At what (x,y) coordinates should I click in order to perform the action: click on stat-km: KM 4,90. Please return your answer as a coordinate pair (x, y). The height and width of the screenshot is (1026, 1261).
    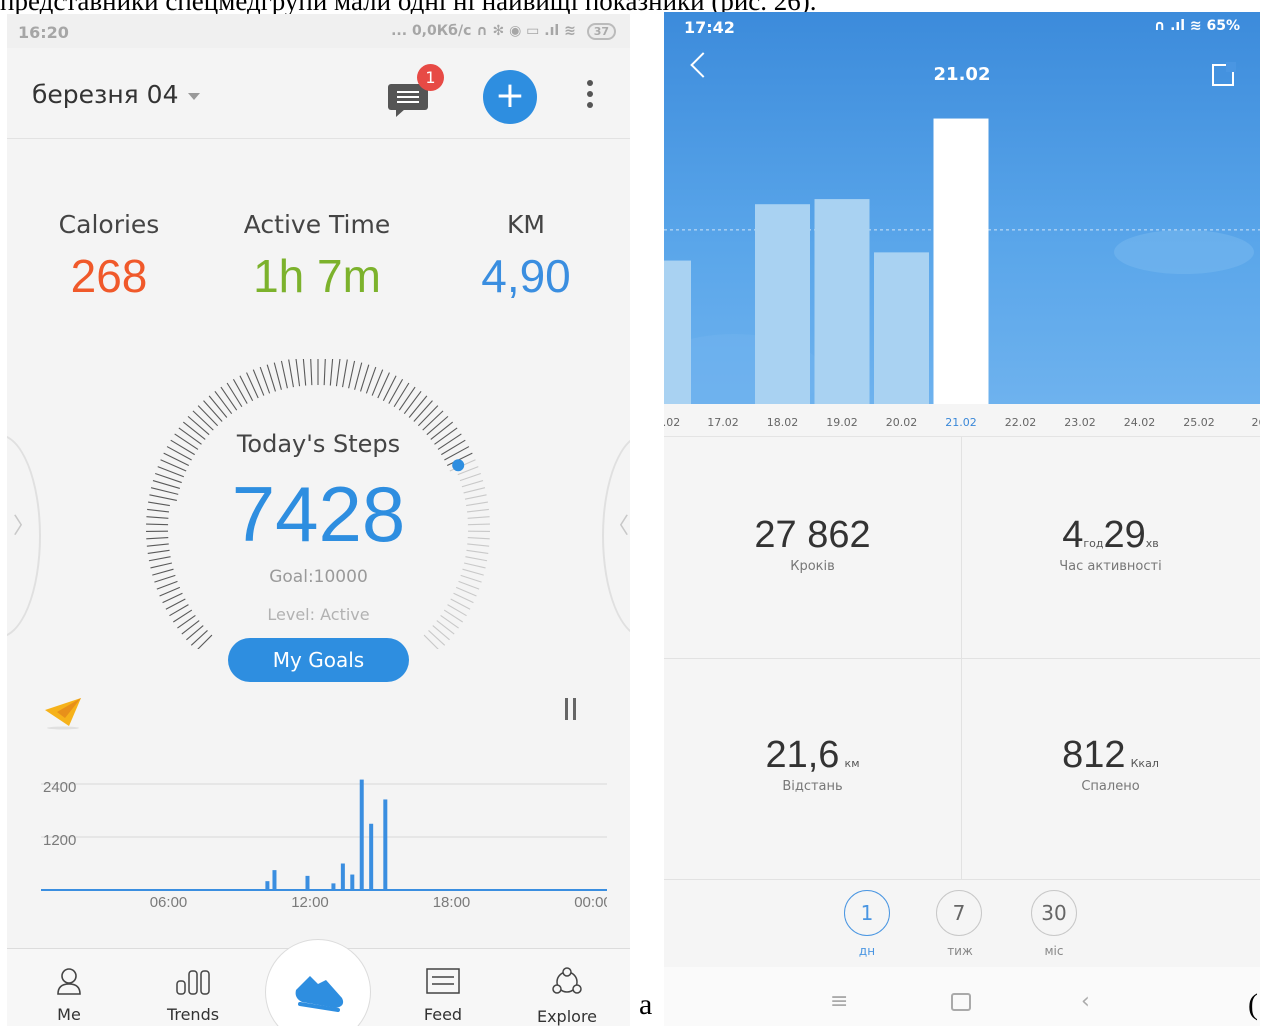
    Looking at the image, I should click on (526, 256).